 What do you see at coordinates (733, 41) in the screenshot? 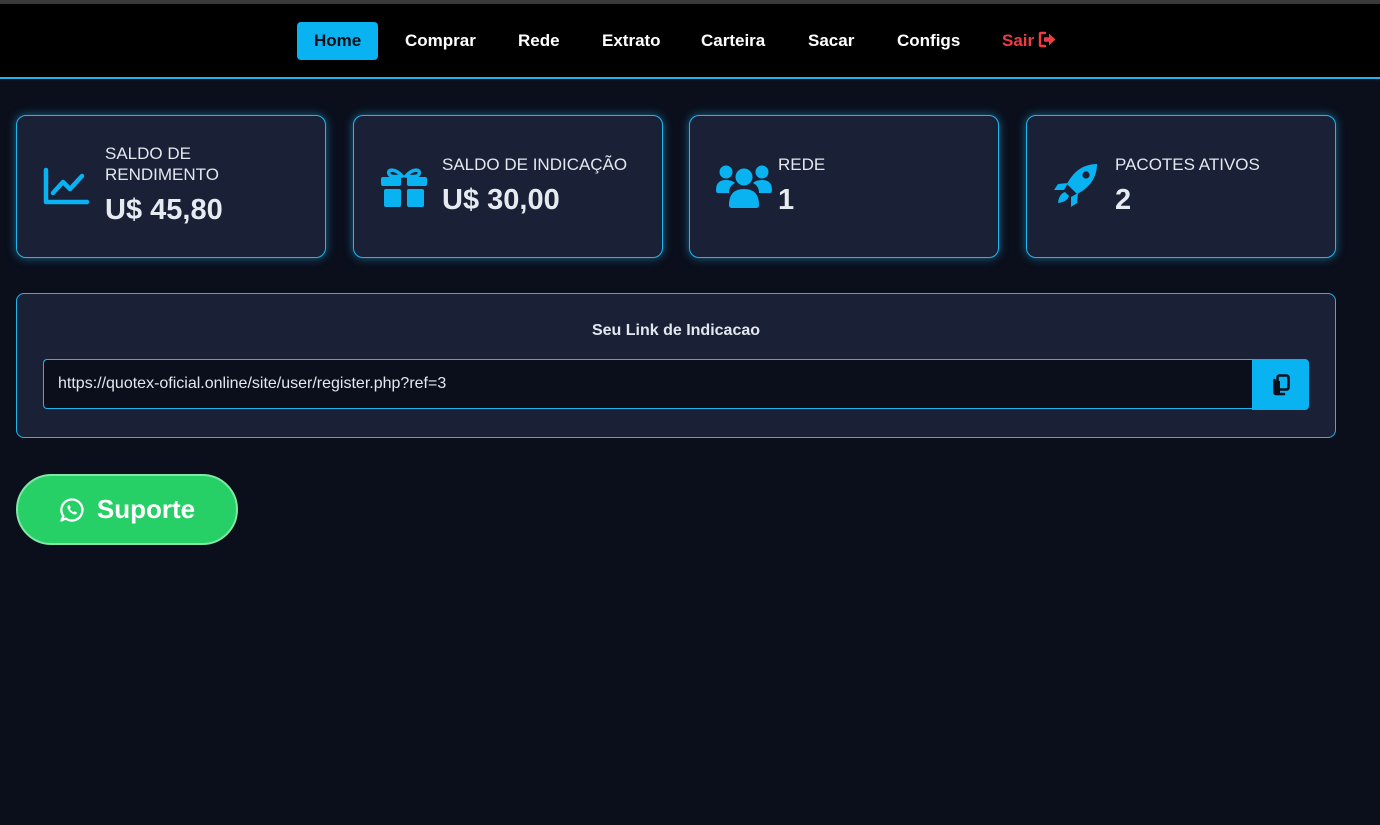
I see `nav-carteira: Carteira` at bounding box center [733, 41].